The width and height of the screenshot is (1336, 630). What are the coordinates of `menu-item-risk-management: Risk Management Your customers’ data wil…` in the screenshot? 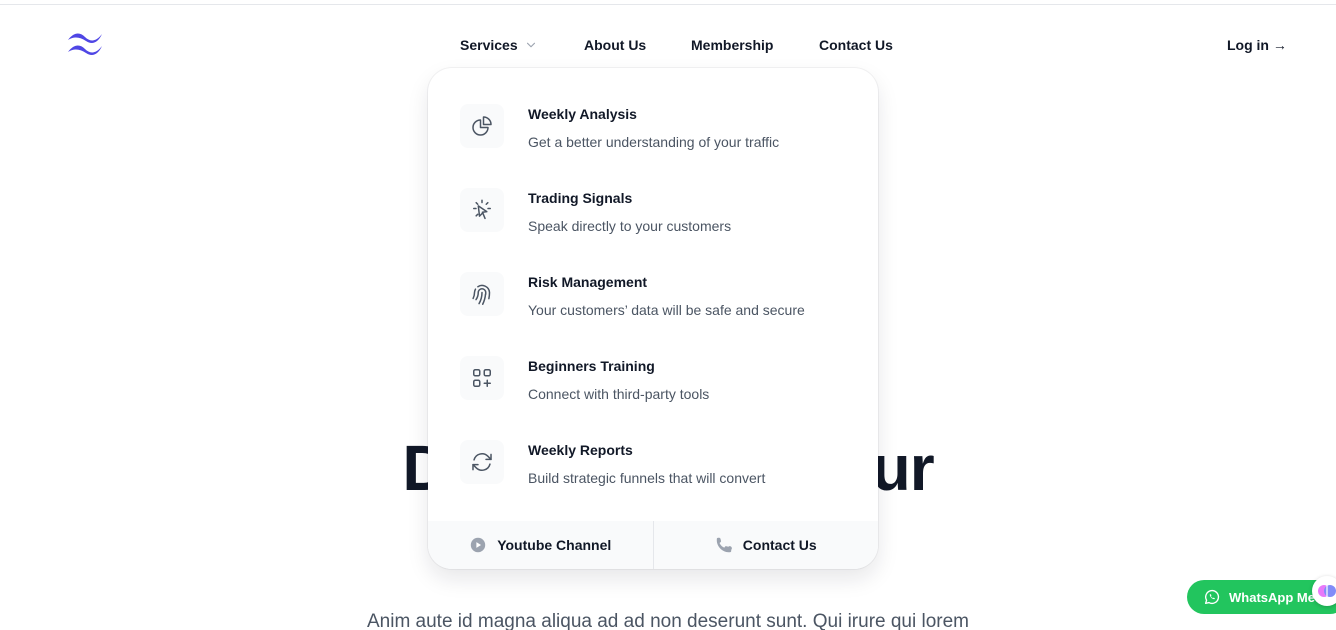 It's located at (653, 298).